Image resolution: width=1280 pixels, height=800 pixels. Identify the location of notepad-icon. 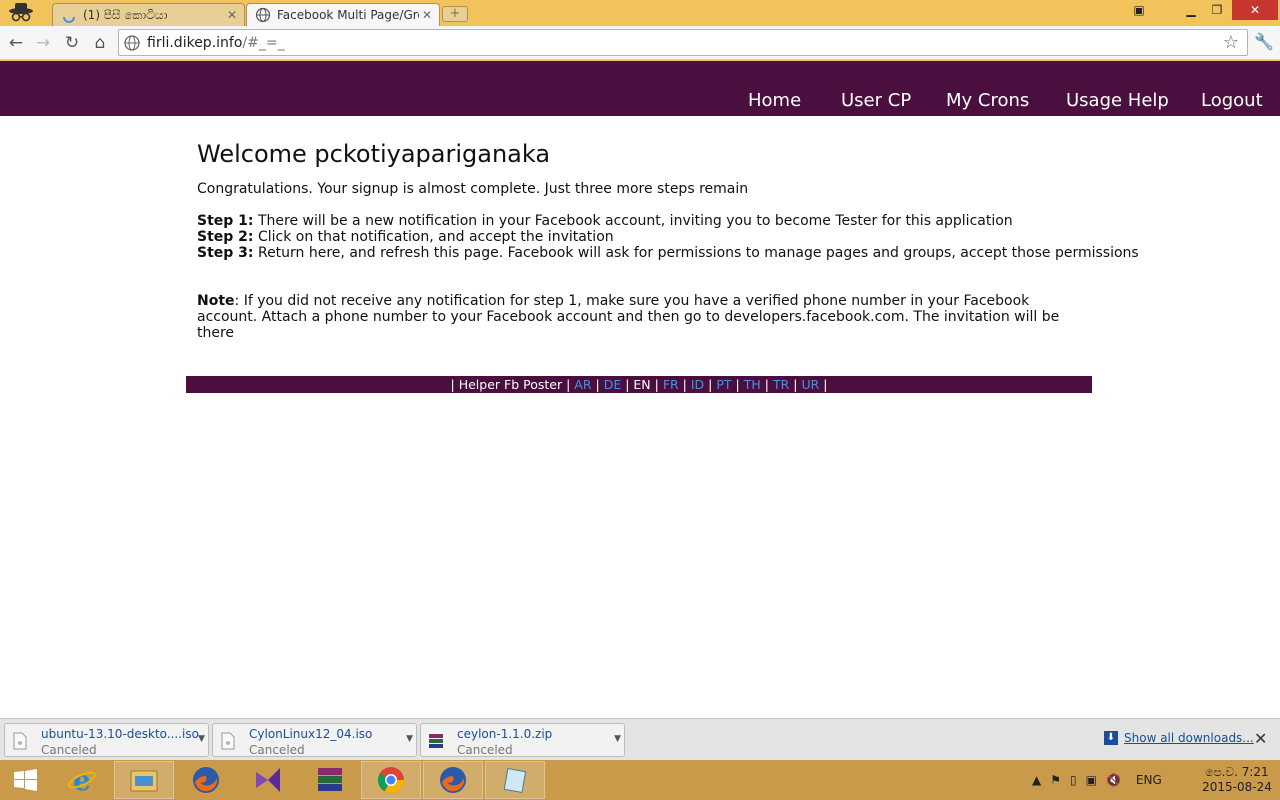
(515, 780).